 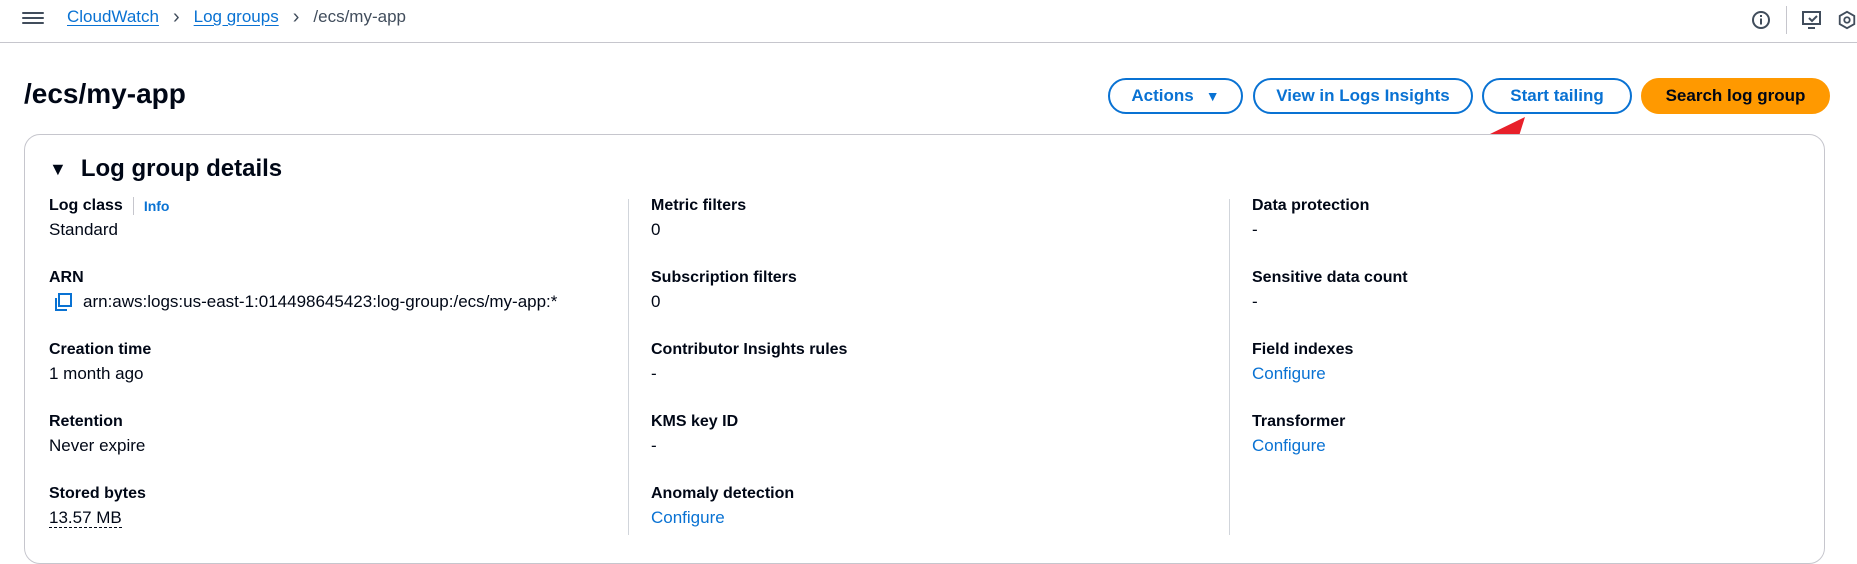 What do you see at coordinates (329, 519) in the screenshot?
I see `stored-bytes-field: Stored bytes 13.57 MB` at bounding box center [329, 519].